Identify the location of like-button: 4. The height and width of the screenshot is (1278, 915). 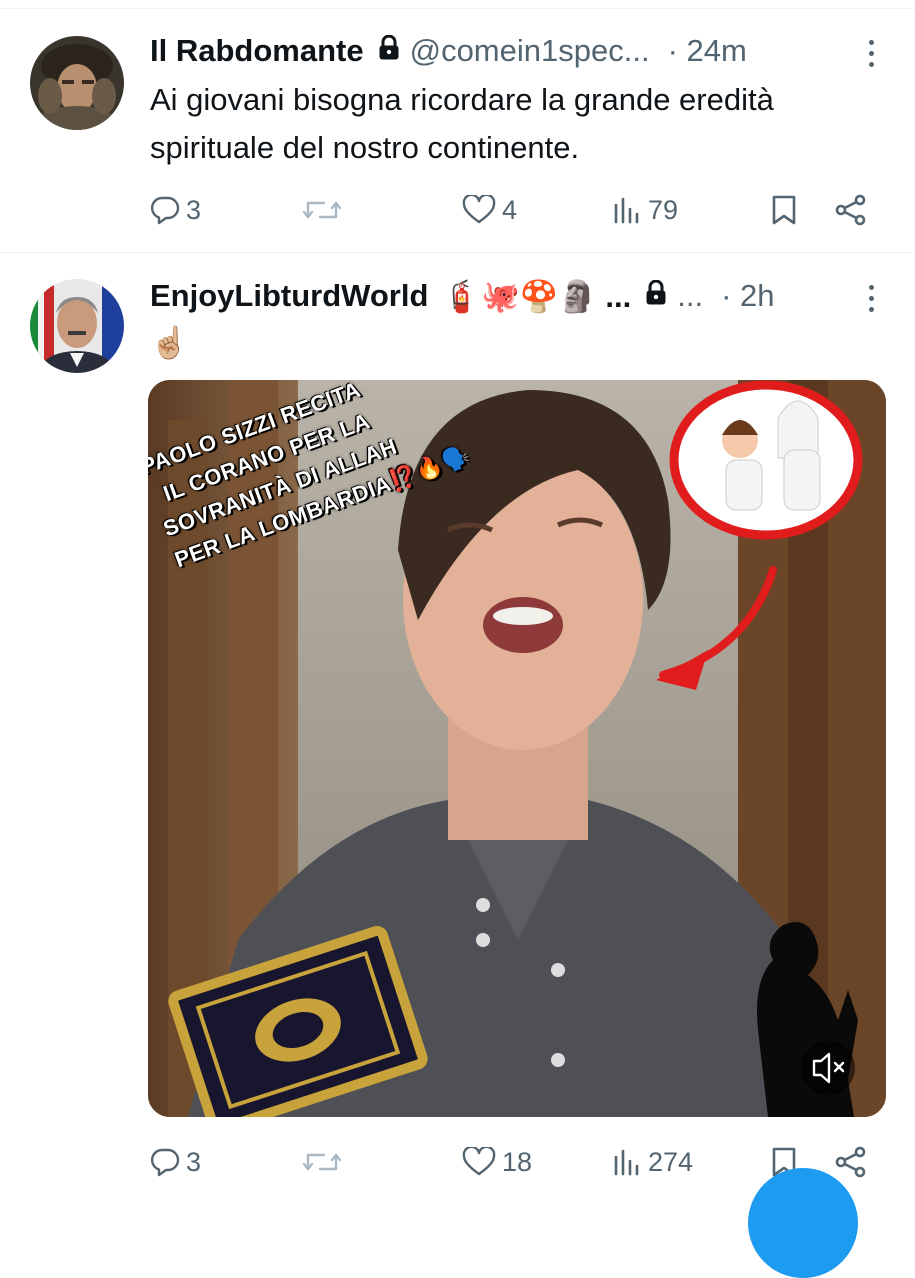
(489, 210).